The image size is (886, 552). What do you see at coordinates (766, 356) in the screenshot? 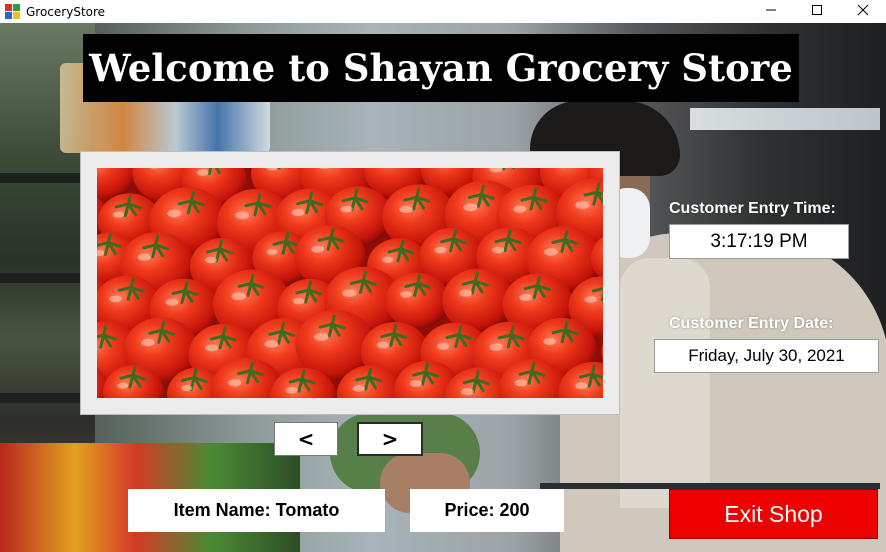
I see `entry-date-value: Friday, July 30, 2021` at bounding box center [766, 356].